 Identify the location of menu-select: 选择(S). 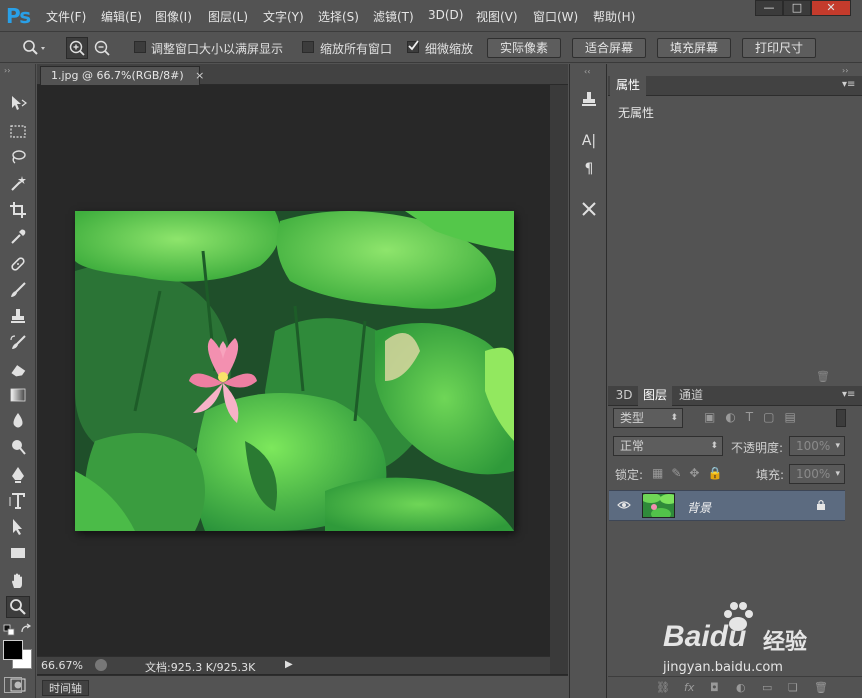
(338, 16).